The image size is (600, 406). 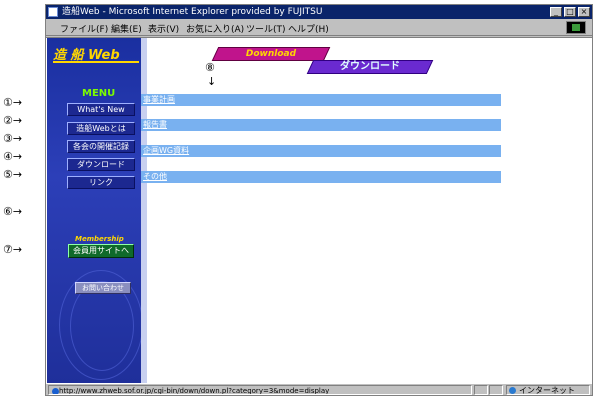 I want to click on callout-7: ⑦→, so click(x=13, y=249).